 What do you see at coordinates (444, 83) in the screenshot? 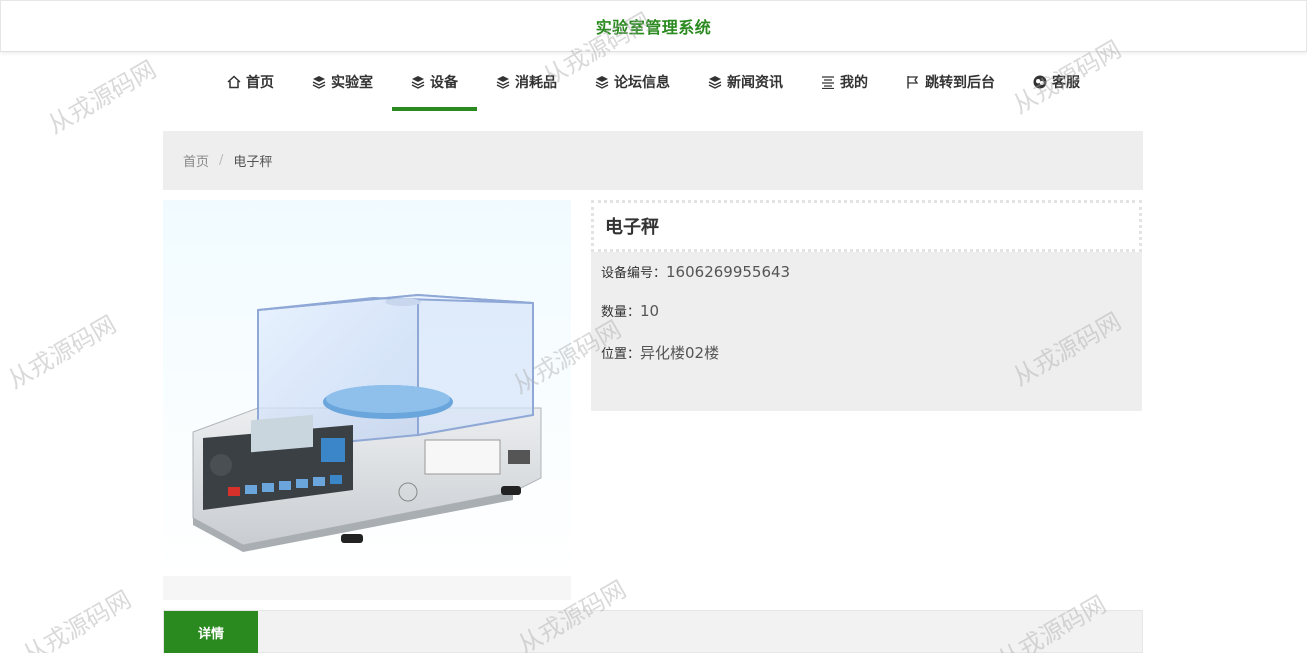
I see `nav-label: 设备` at bounding box center [444, 83].